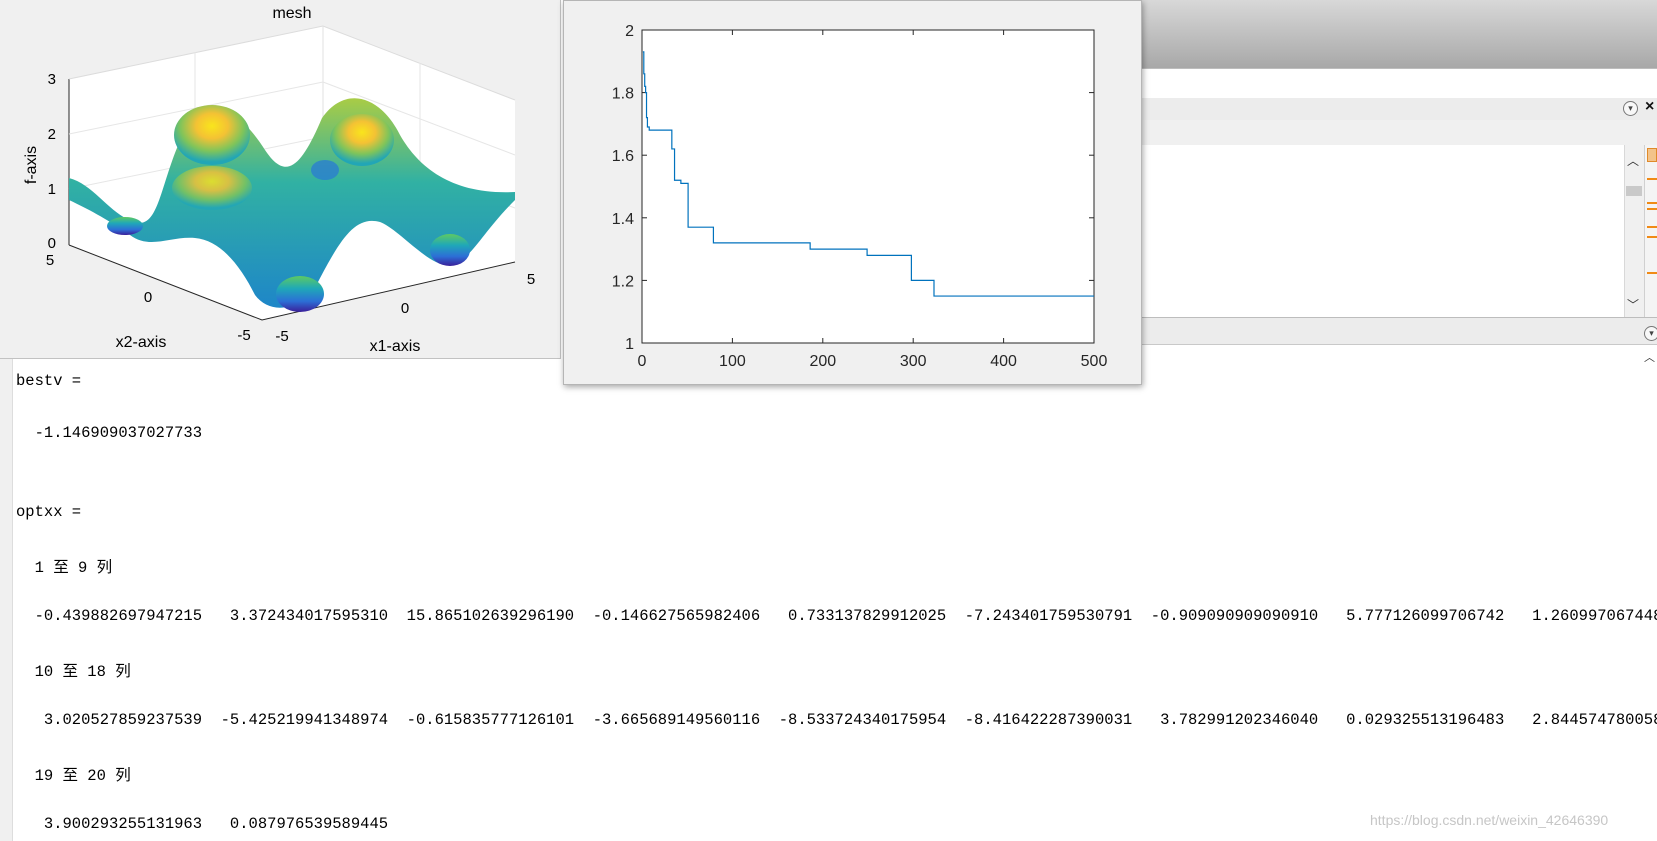 This screenshot has width=1657, height=841. I want to click on z-axis-label: f-axis, so click(31, 165).